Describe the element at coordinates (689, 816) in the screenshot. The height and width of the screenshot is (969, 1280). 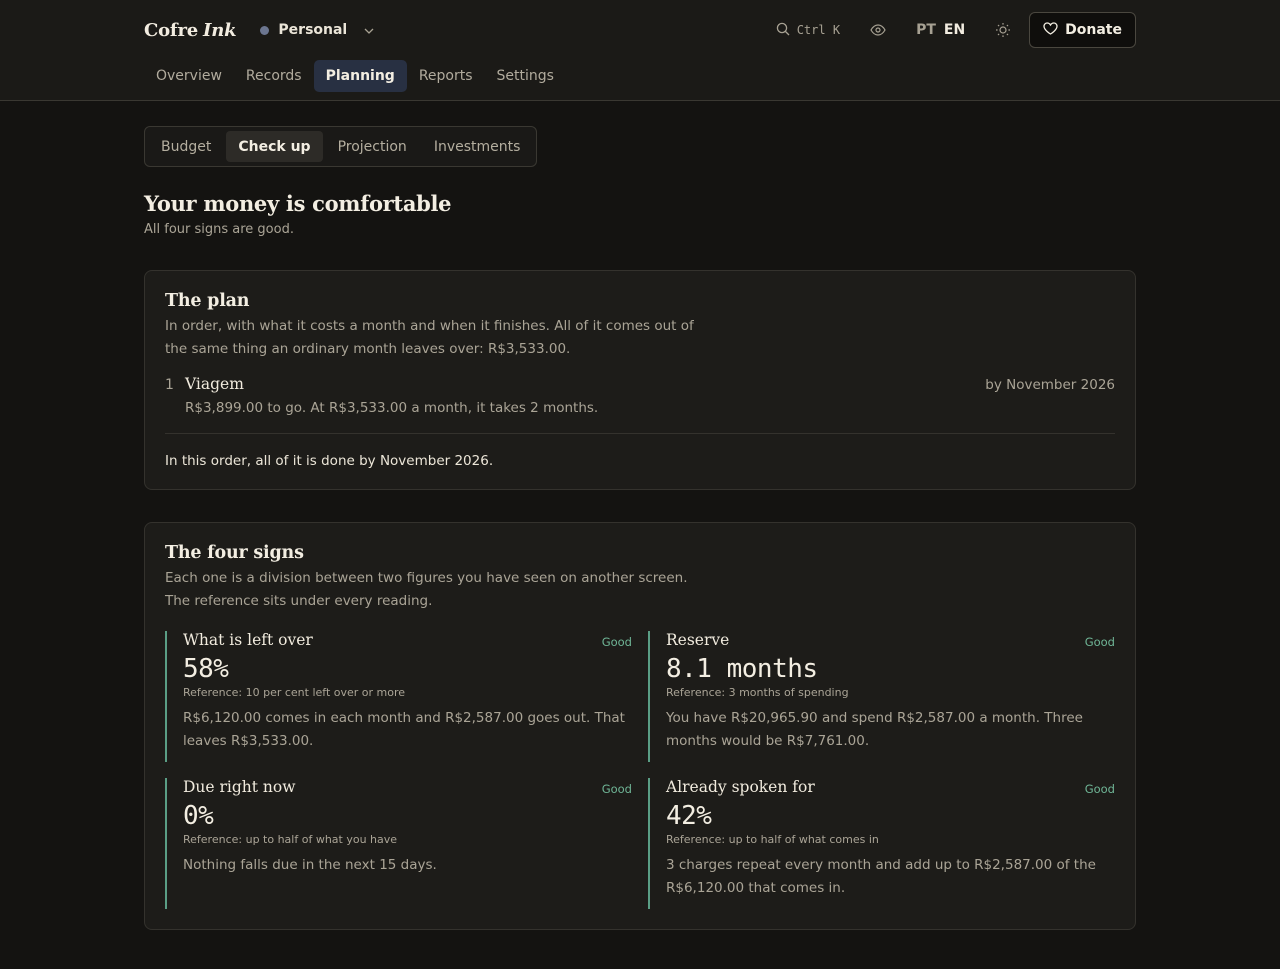
I see `sign-value: 42%` at that location.